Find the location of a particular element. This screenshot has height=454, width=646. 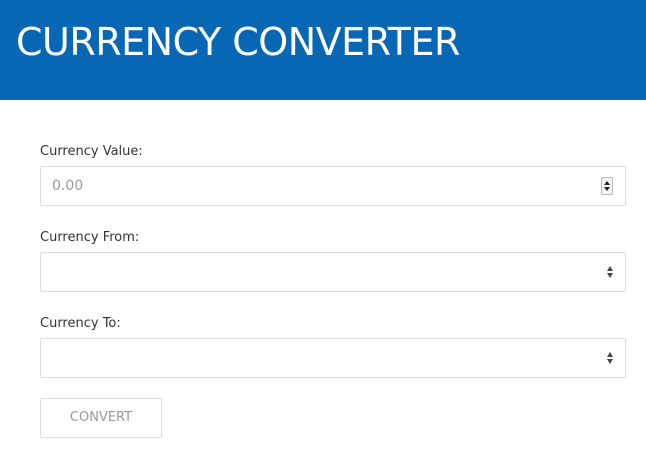

convert-button: CONVERT is located at coordinates (101, 418).